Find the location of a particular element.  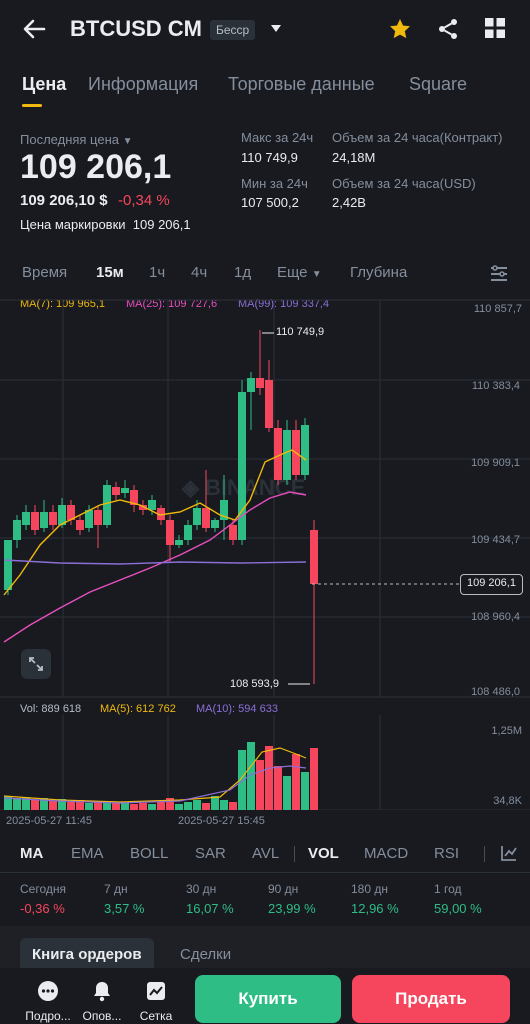

grid-bot-icon is located at coordinates (156, 991).